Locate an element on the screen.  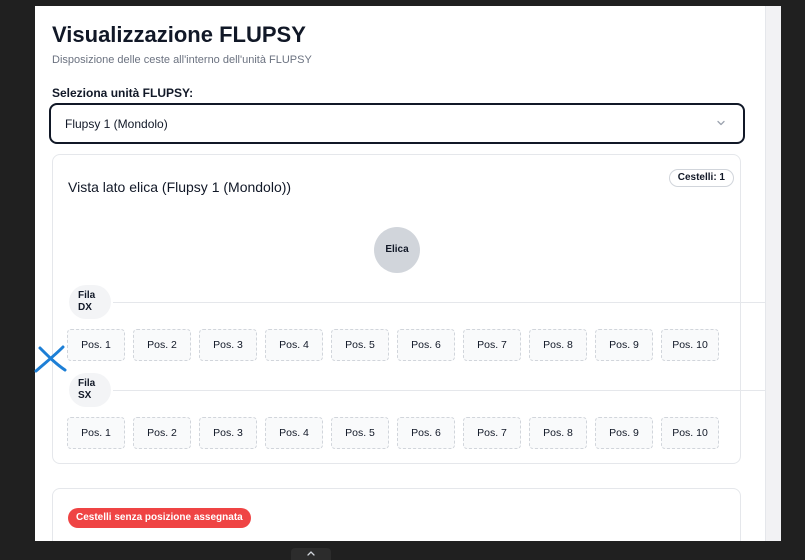
chevron-down-icon is located at coordinates (721, 123).